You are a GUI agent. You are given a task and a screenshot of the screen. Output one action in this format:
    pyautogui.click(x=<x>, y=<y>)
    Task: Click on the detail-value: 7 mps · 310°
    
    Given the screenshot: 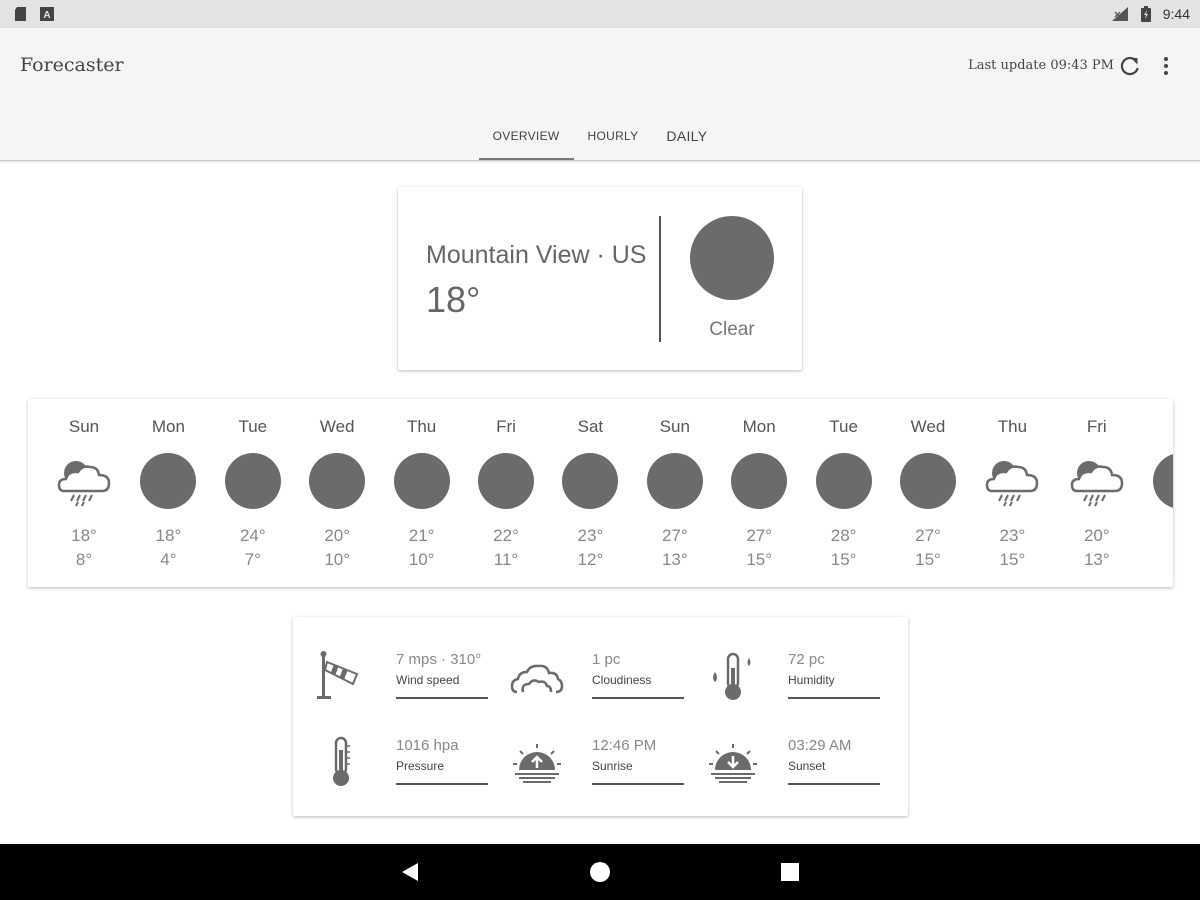 What is the action you would take?
    pyautogui.click(x=439, y=659)
    